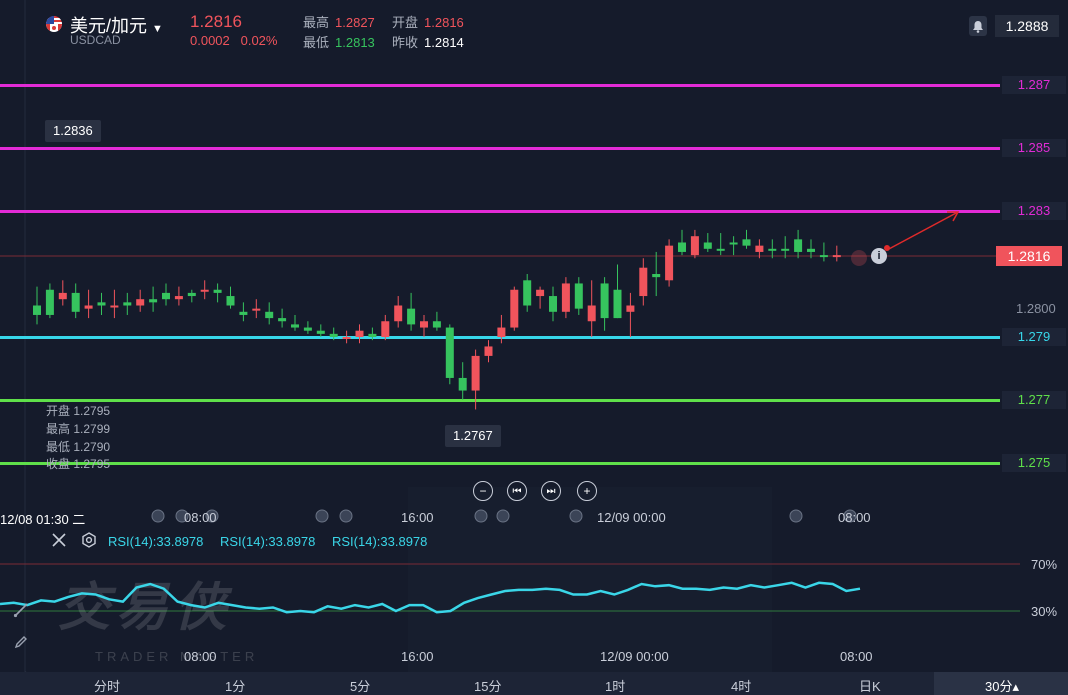 The image size is (1068, 695). What do you see at coordinates (741, 685) in the screenshot?
I see `timeframe-tab: 4时` at bounding box center [741, 685].